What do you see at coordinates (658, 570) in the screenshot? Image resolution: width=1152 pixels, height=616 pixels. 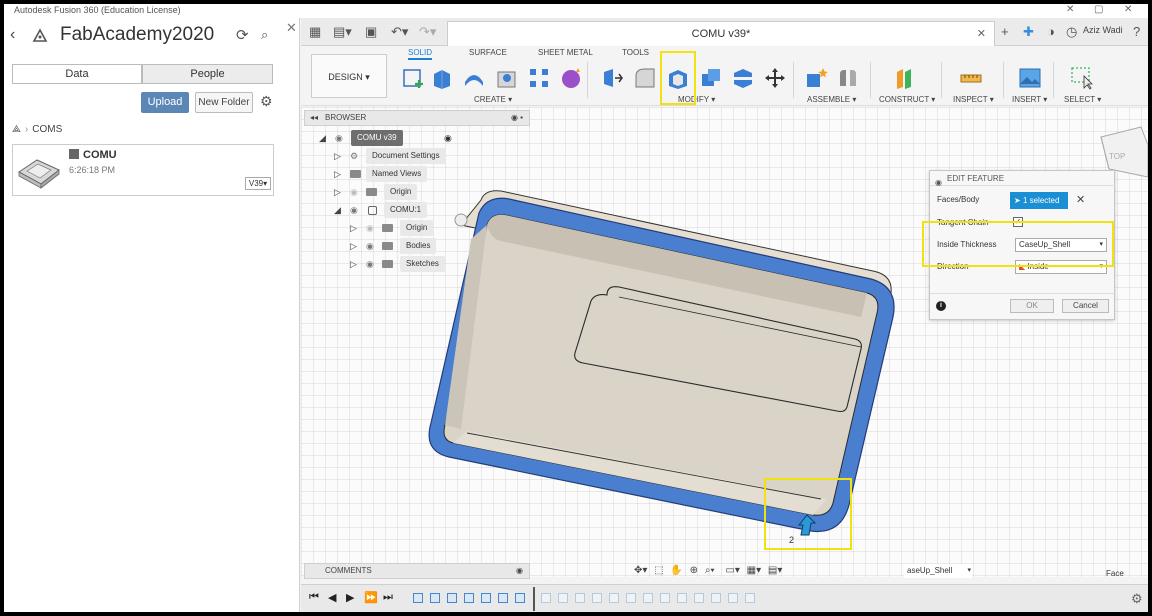 I see `look-at-icon: ⬚` at bounding box center [658, 570].